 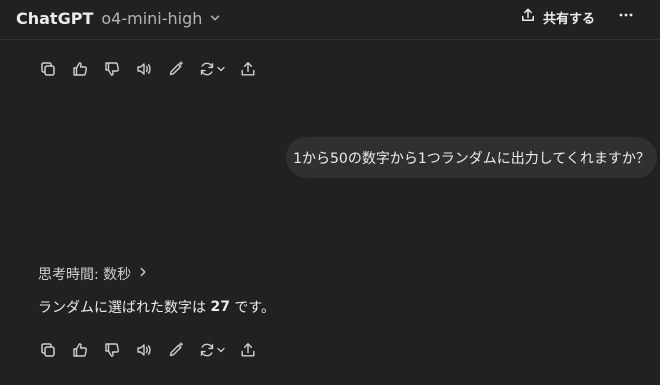 I want to click on more-options-button, so click(x=626, y=17).